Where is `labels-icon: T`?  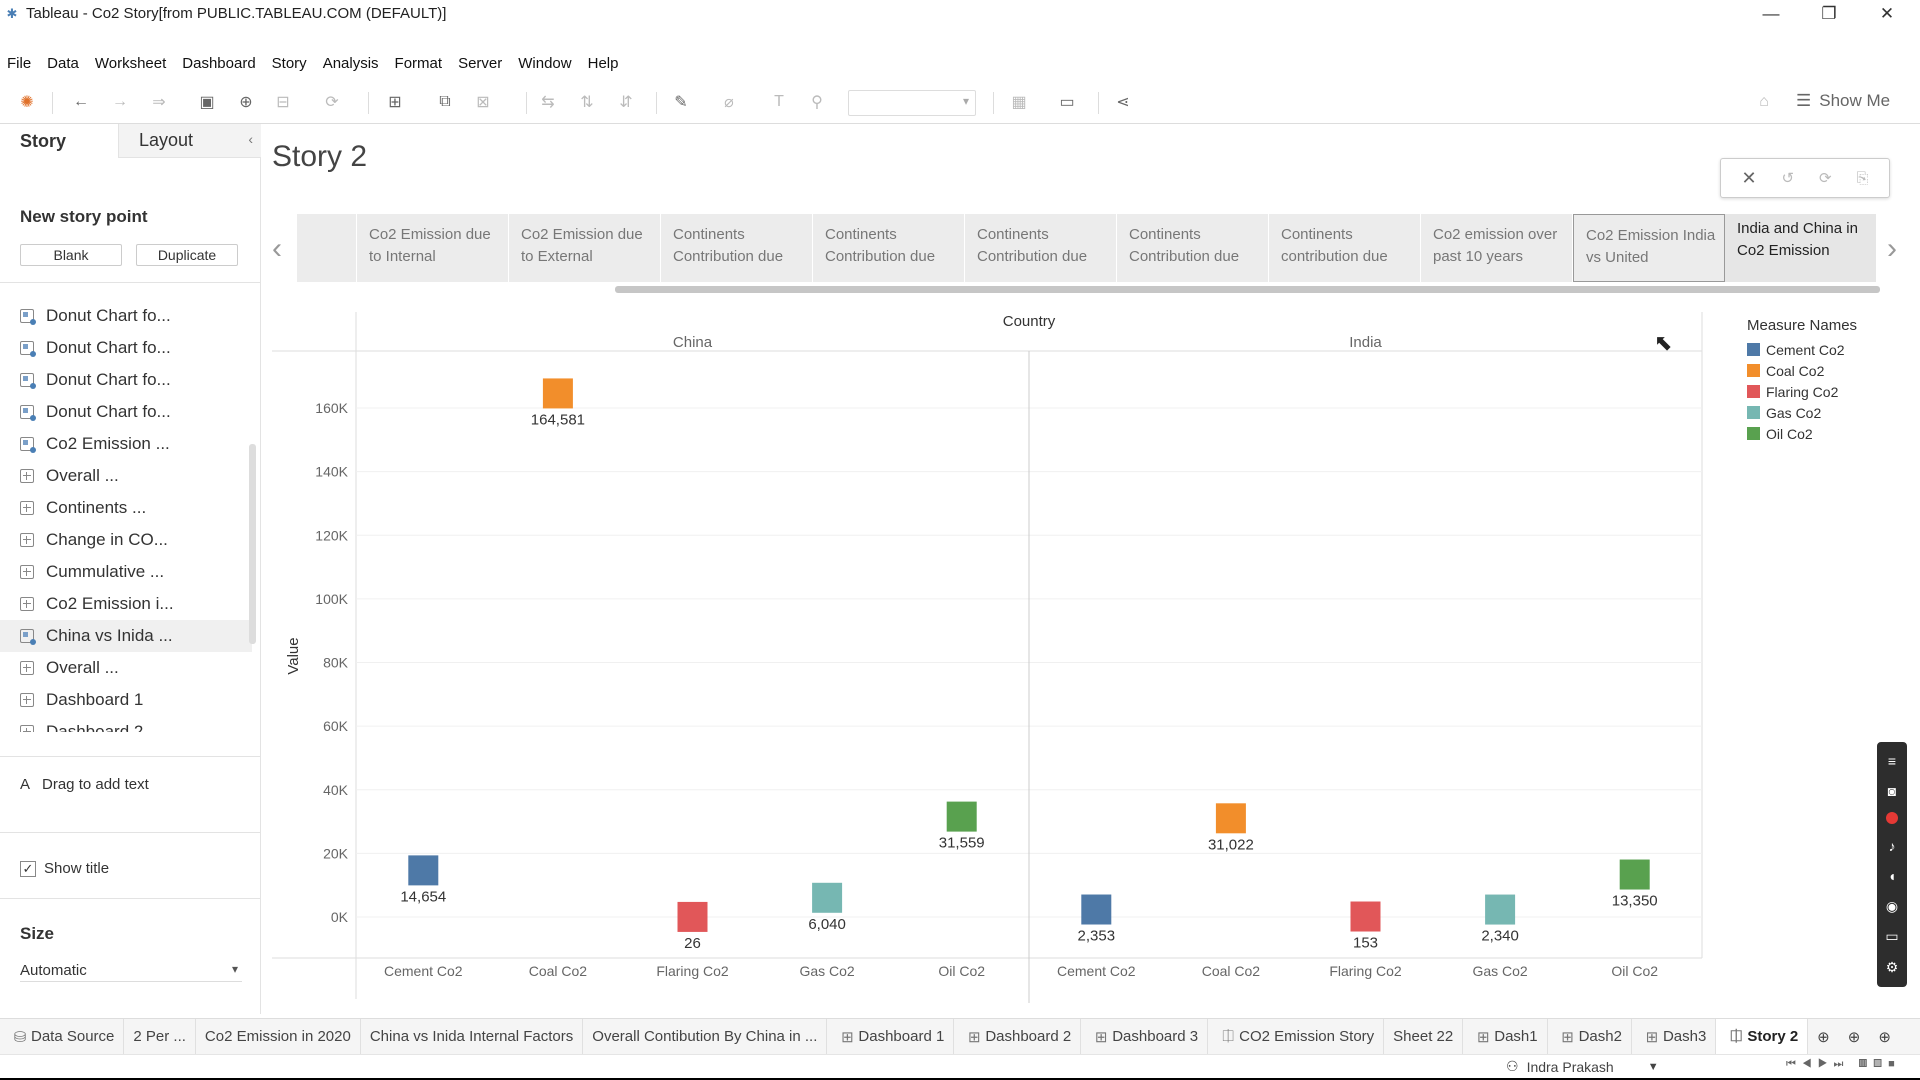 labels-icon: T is located at coordinates (779, 102).